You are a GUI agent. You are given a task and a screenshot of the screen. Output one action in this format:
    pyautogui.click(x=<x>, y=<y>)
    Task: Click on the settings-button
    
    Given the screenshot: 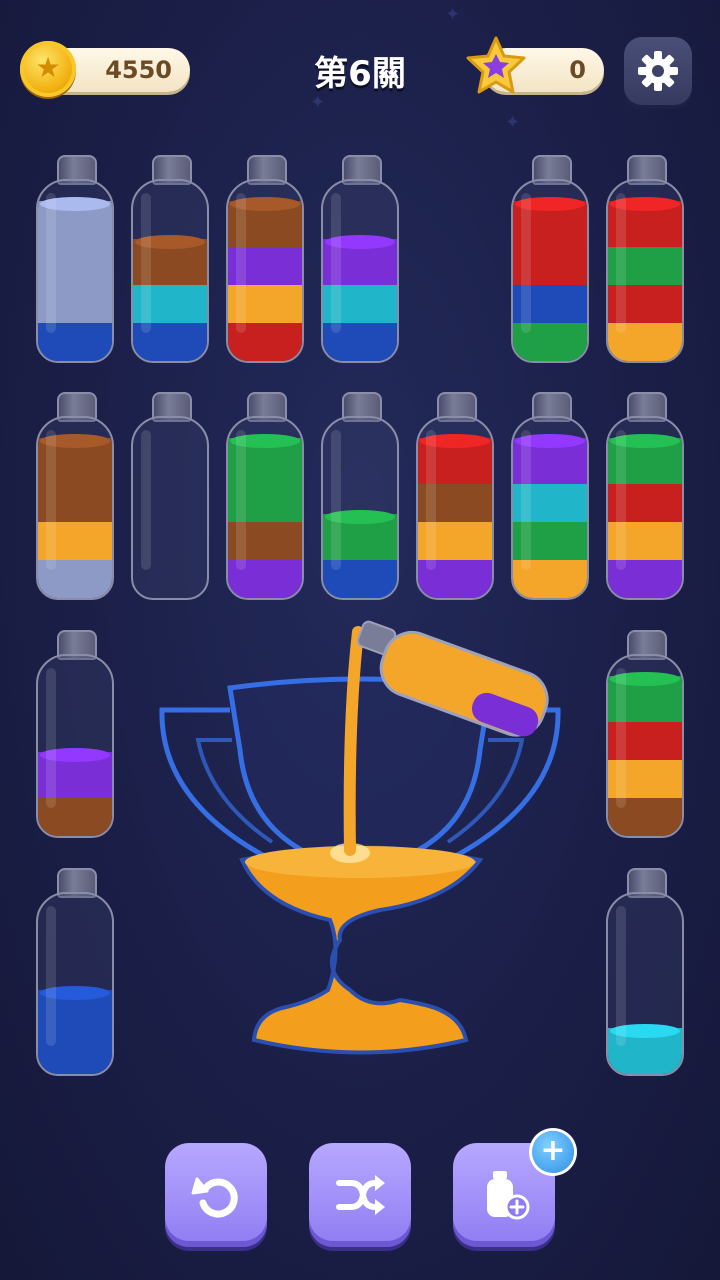 What is the action you would take?
    pyautogui.click(x=658, y=71)
    